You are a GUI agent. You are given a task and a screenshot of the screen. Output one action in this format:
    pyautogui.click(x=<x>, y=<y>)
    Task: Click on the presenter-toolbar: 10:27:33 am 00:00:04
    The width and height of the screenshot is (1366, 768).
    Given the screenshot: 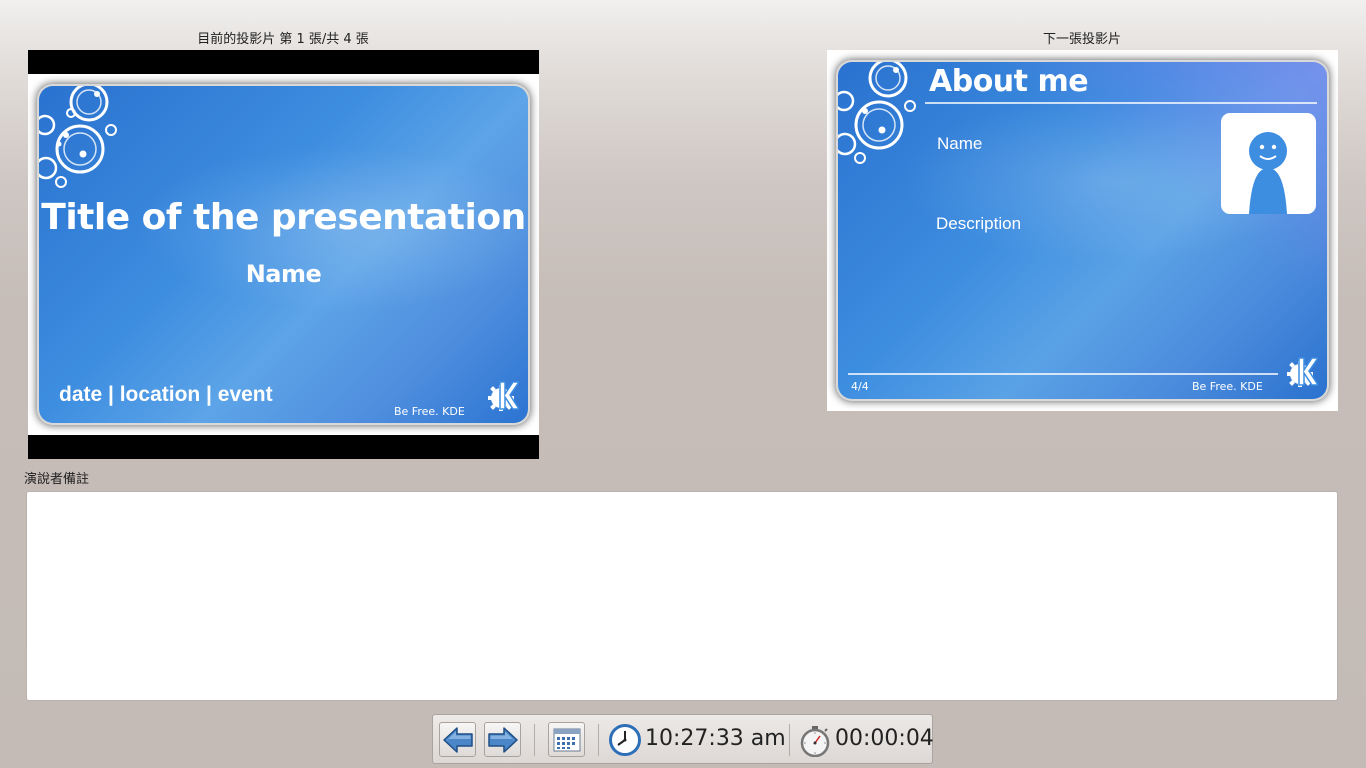 What is the action you would take?
    pyautogui.click(x=683, y=739)
    